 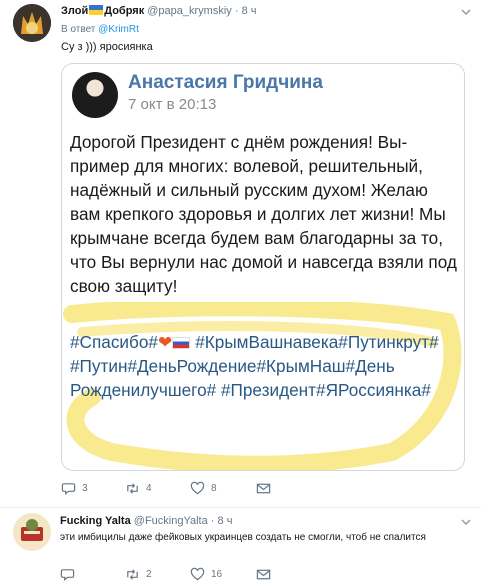 I want to click on reply-context: В ответ @KrimRt, so click(x=100, y=29).